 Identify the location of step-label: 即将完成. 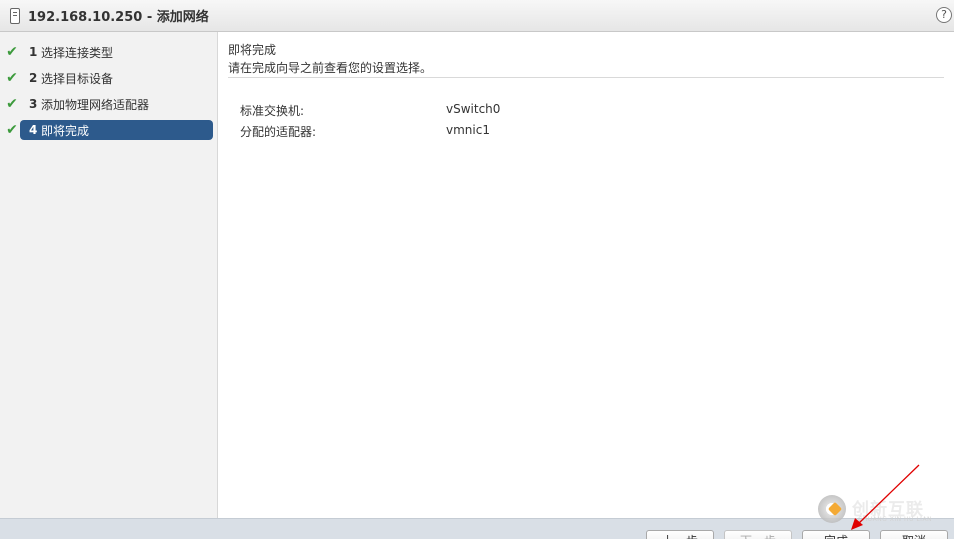
(65, 130).